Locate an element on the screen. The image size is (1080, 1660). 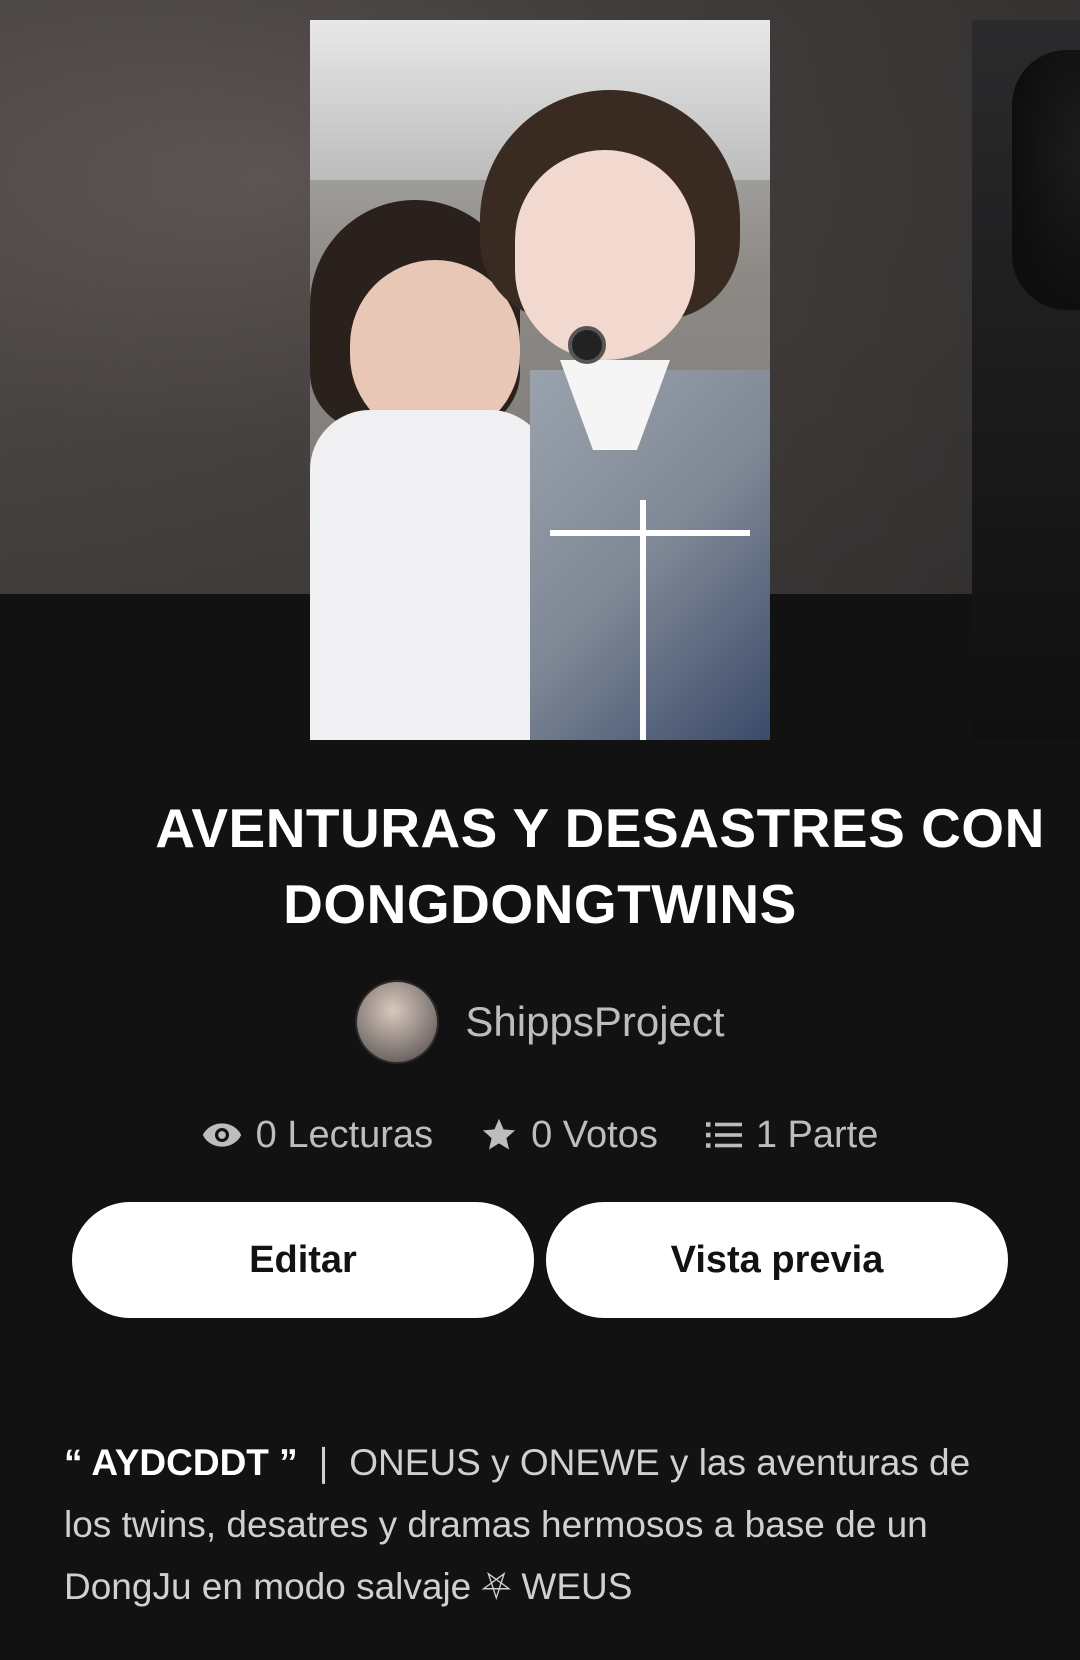
story-title-line-2: DONGDONGTWINS is located at coordinates (540, 904).